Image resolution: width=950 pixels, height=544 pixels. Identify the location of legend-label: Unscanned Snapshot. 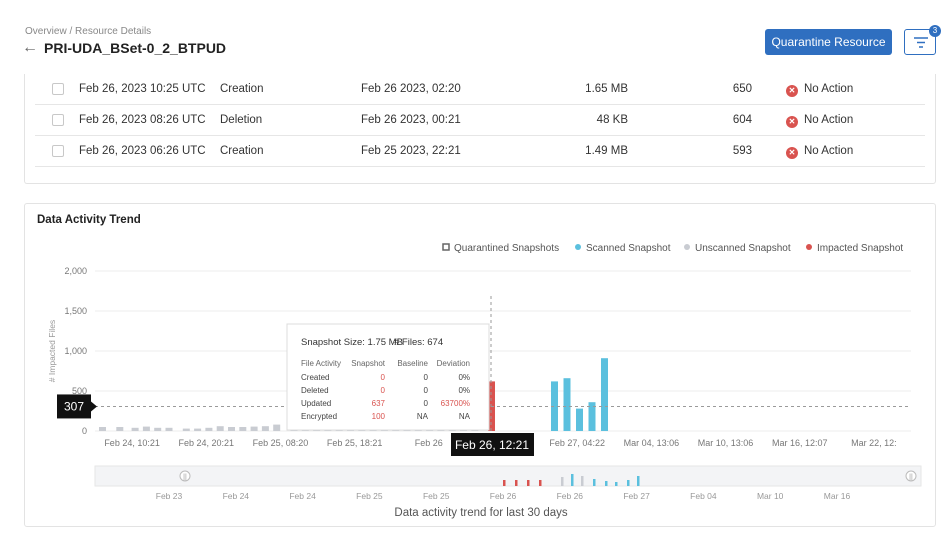
(743, 248).